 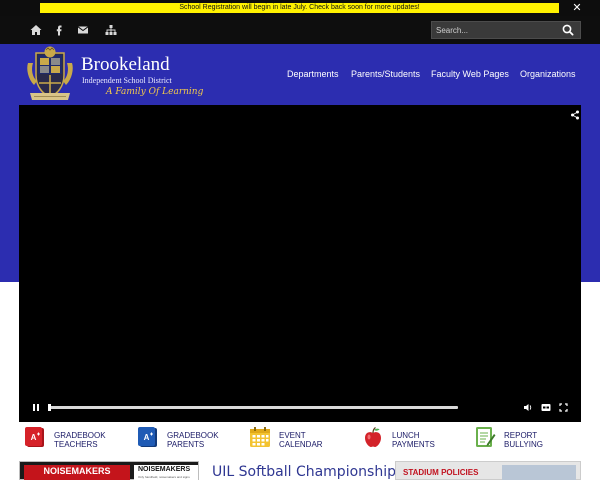 I want to click on quick-link-label: REPORT BULLYING, so click(x=523, y=440).